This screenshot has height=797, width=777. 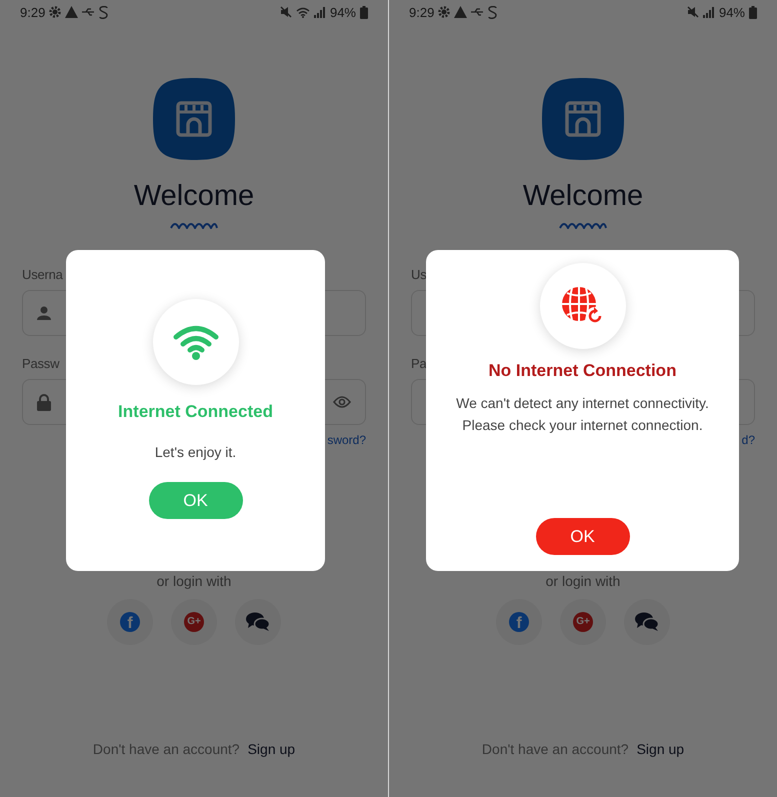 I want to click on signal-icon, so click(x=320, y=12).